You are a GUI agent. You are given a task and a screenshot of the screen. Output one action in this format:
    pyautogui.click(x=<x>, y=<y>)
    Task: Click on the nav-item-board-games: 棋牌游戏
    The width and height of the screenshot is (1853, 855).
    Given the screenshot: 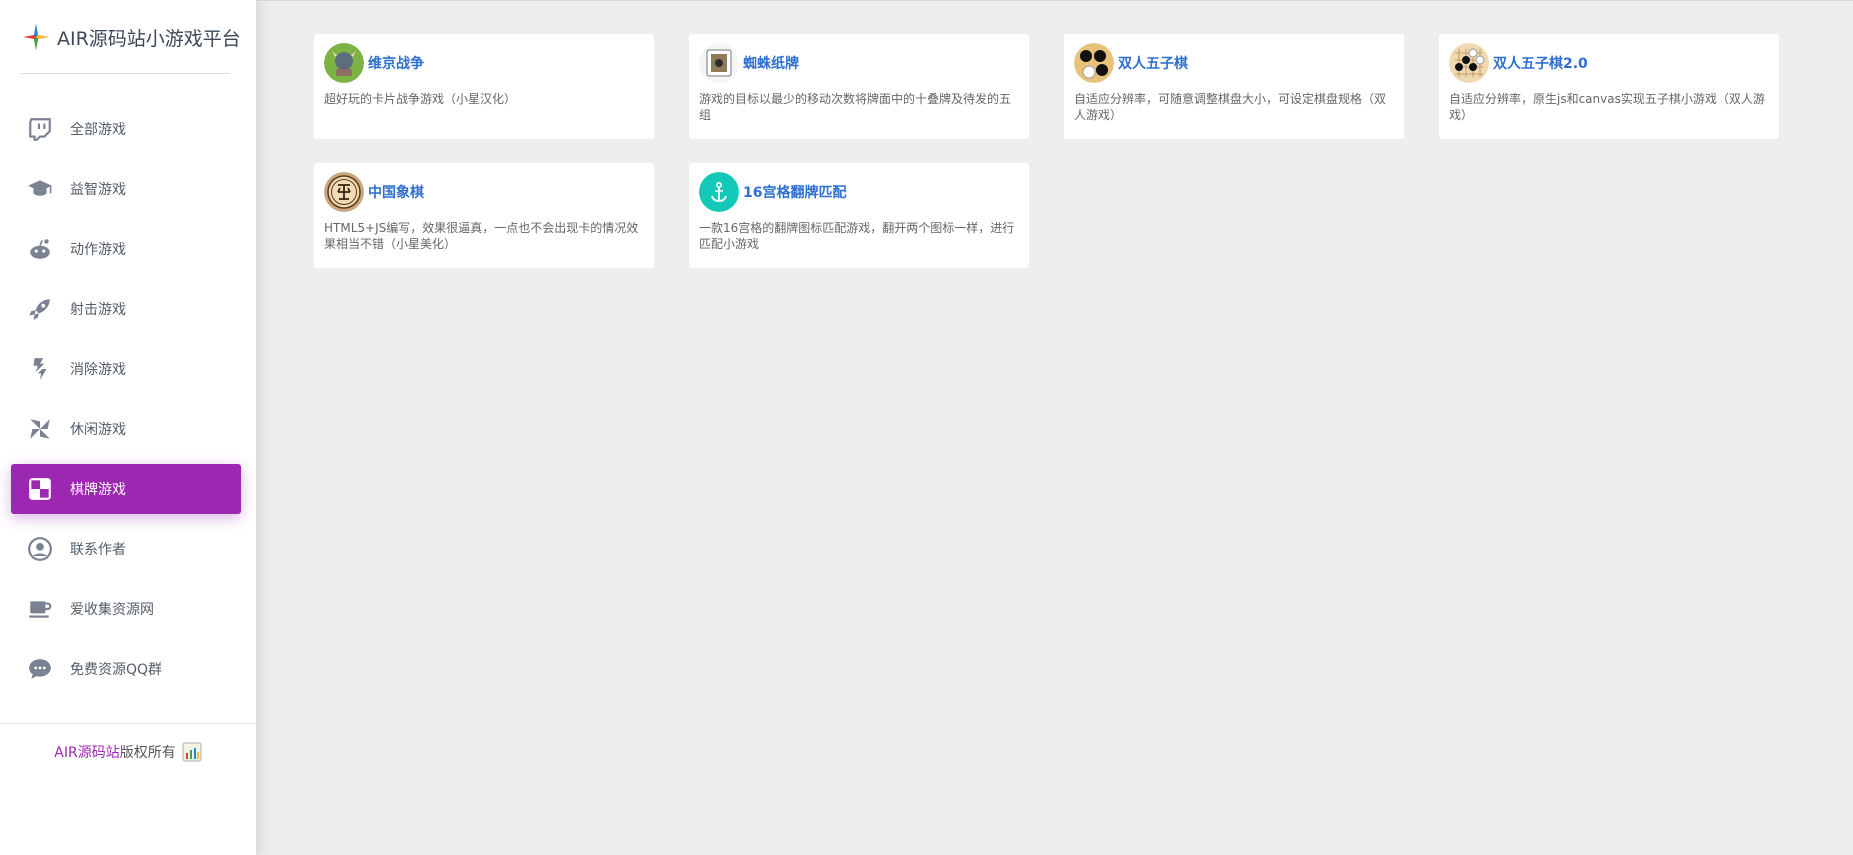 What is the action you would take?
    pyautogui.click(x=126, y=489)
    